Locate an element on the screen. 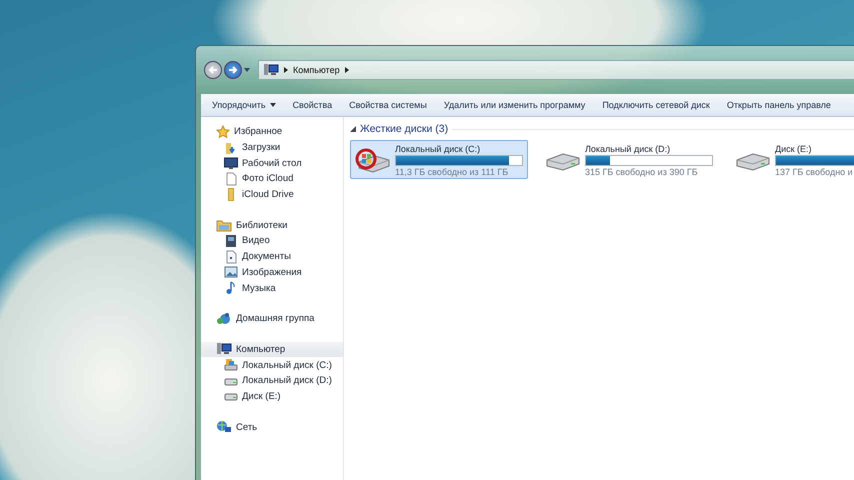 The width and height of the screenshot is (854, 480). drive-name: Локальный диск (D:) is located at coordinates (628, 149).